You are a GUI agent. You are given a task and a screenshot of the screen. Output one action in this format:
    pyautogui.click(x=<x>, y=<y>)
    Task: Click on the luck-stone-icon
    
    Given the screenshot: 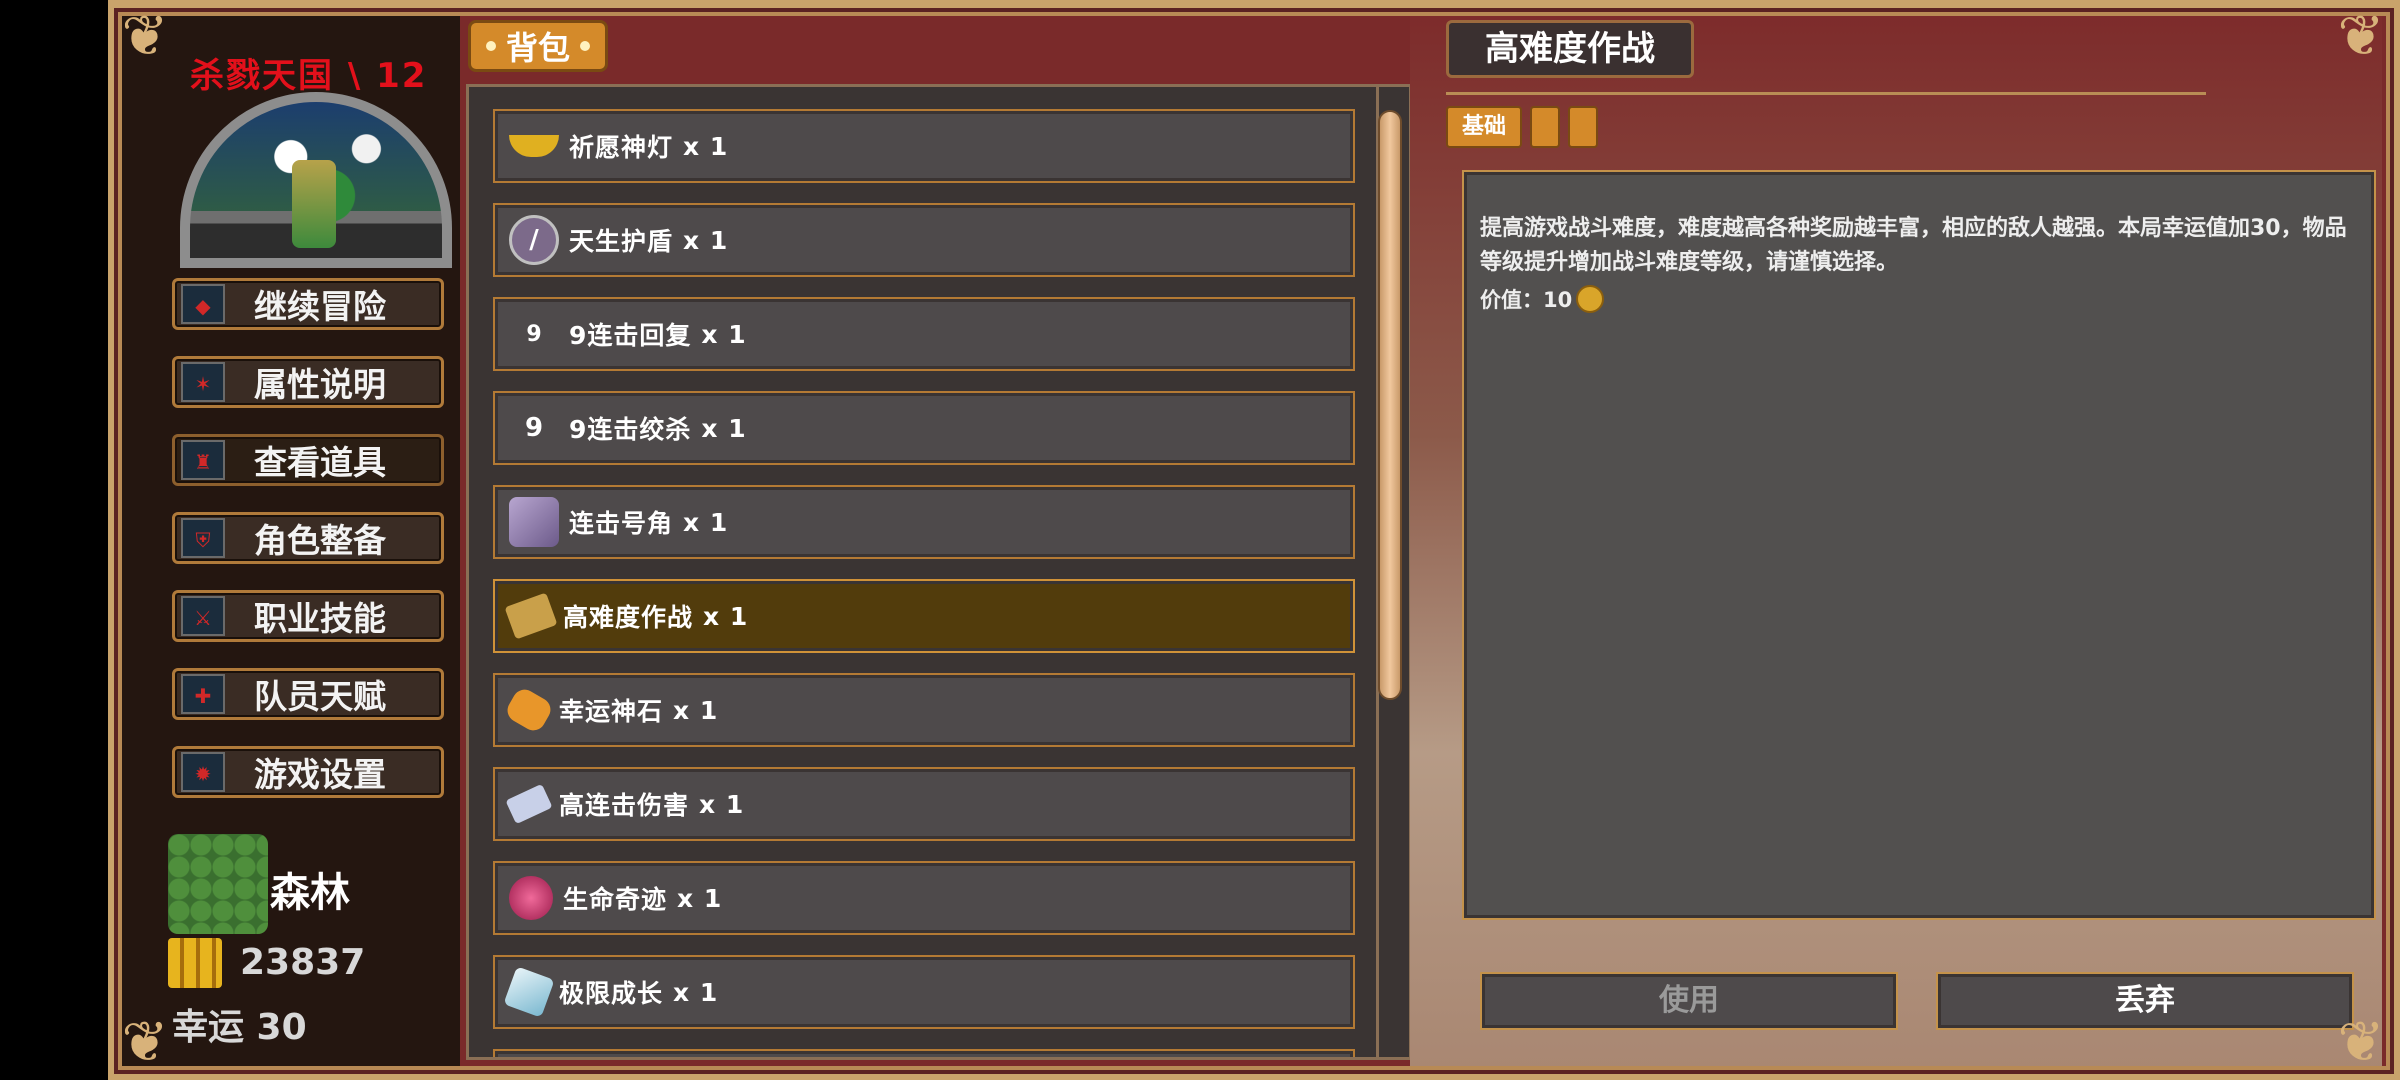 What is the action you would take?
    pyautogui.click(x=529, y=710)
    